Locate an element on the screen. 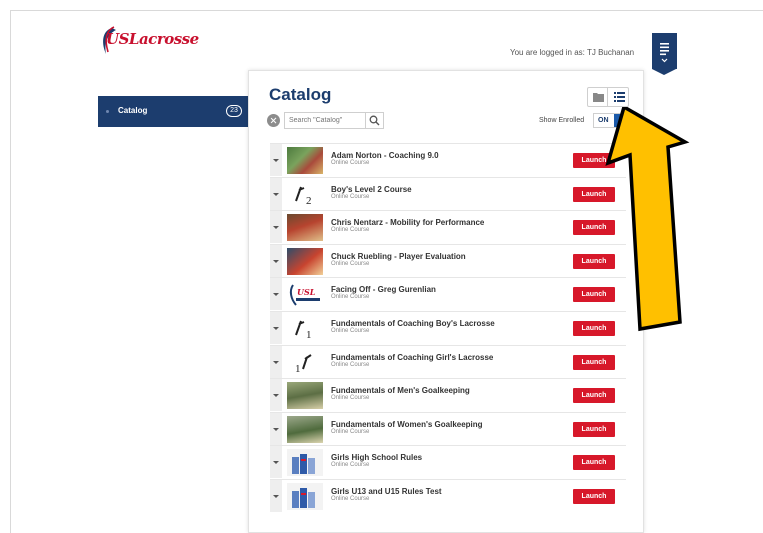  bullet-icon is located at coordinates (107, 111).